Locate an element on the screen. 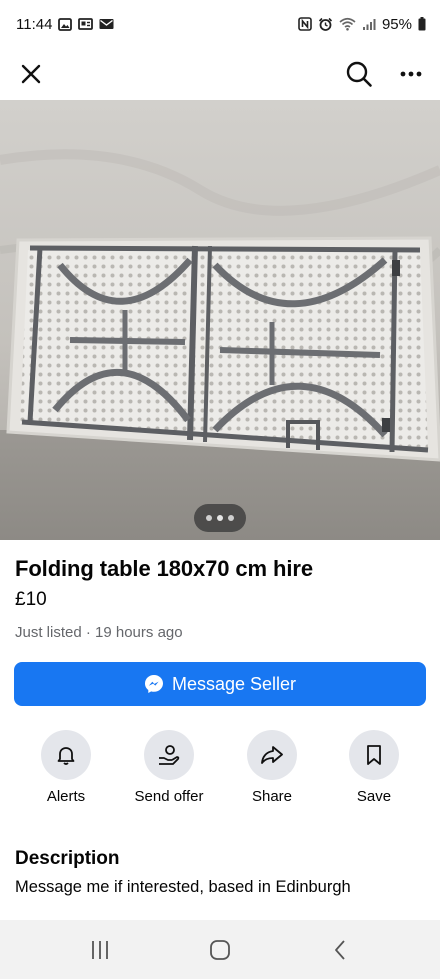  bell-icon is located at coordinates (66, 756).